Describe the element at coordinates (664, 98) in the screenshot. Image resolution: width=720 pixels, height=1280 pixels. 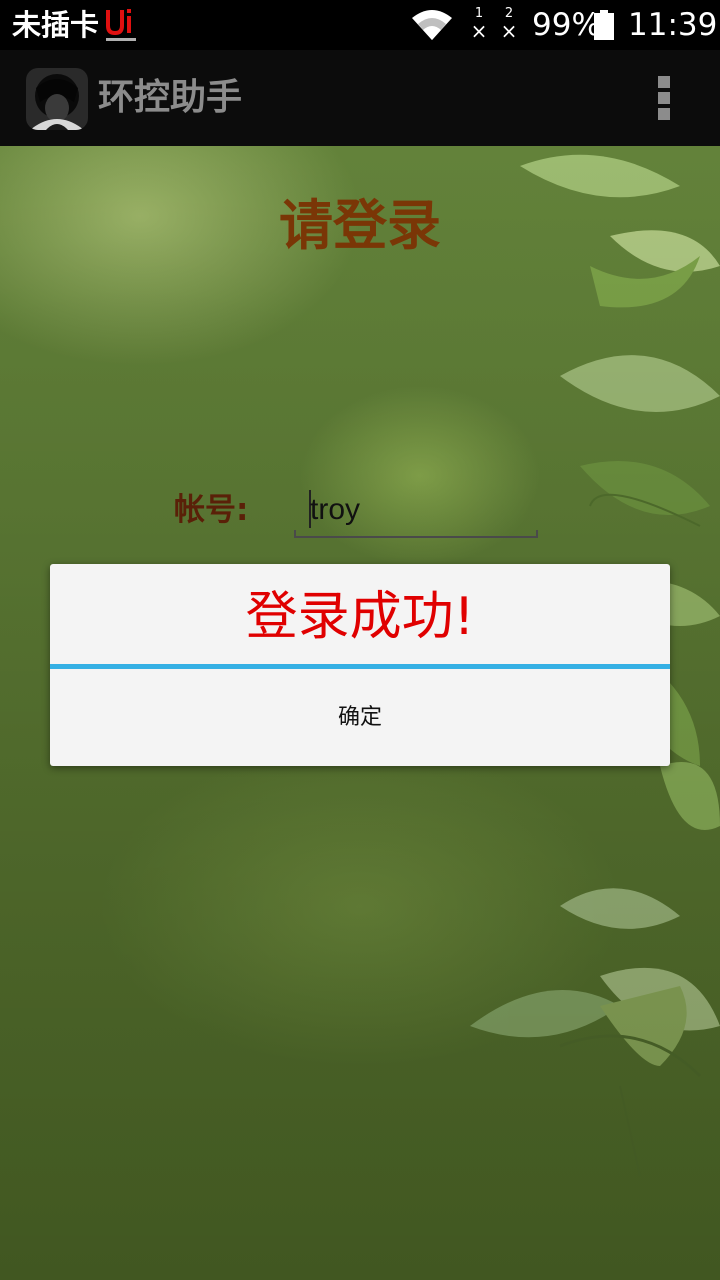
I see `overflow-menu-icon` at that location.